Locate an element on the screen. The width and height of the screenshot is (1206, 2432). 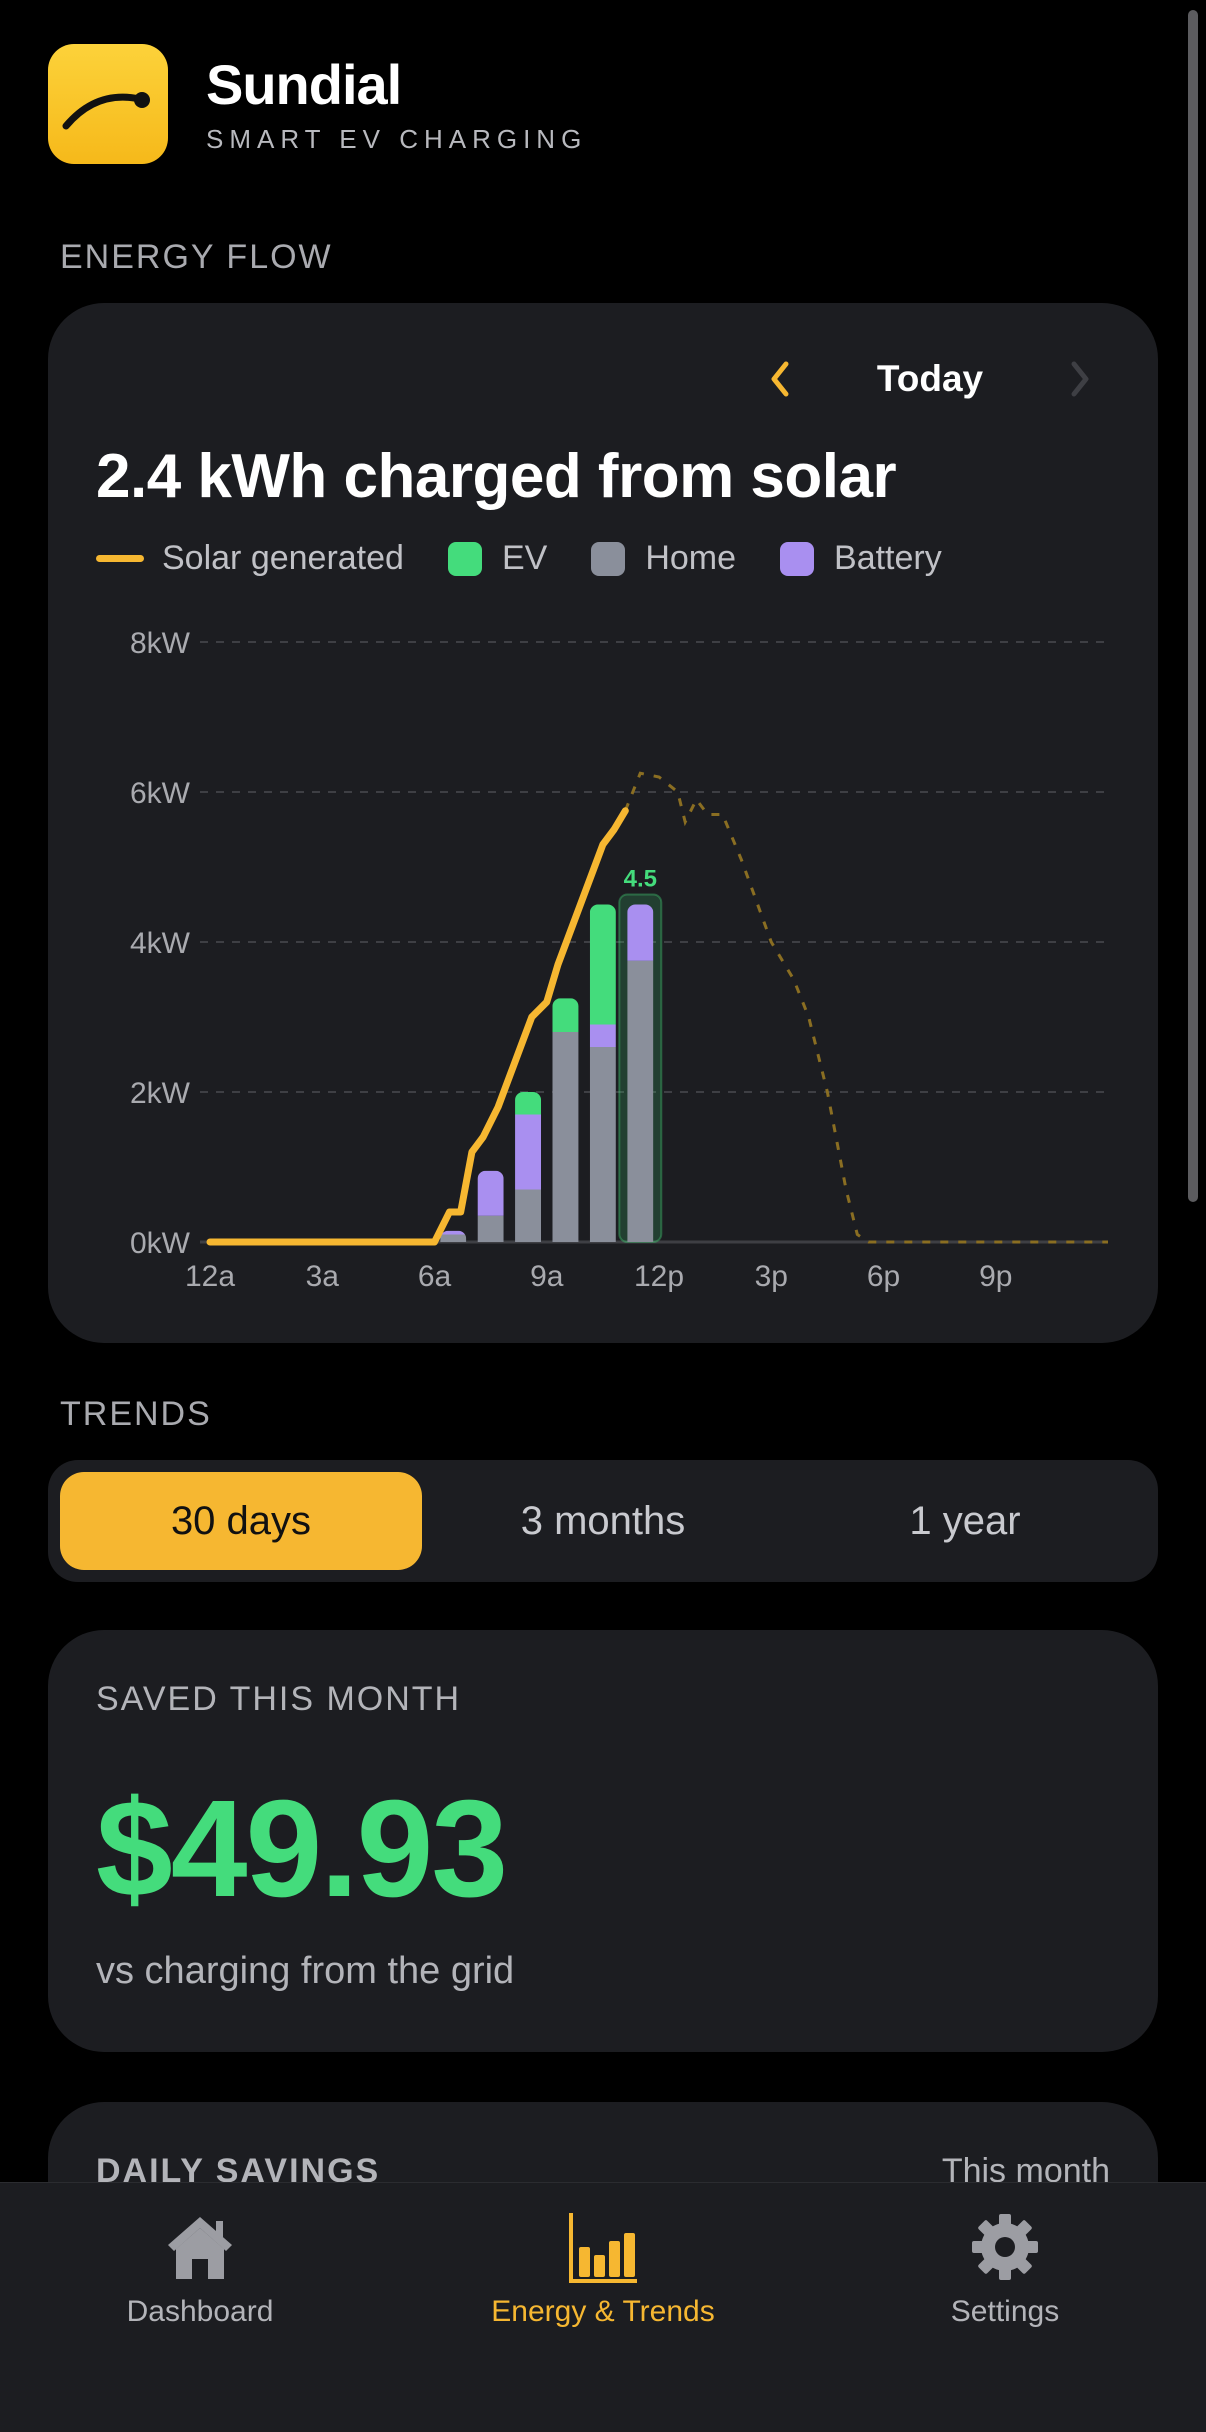
x-tick-label: 6p is located at coordinates (883, 1276).